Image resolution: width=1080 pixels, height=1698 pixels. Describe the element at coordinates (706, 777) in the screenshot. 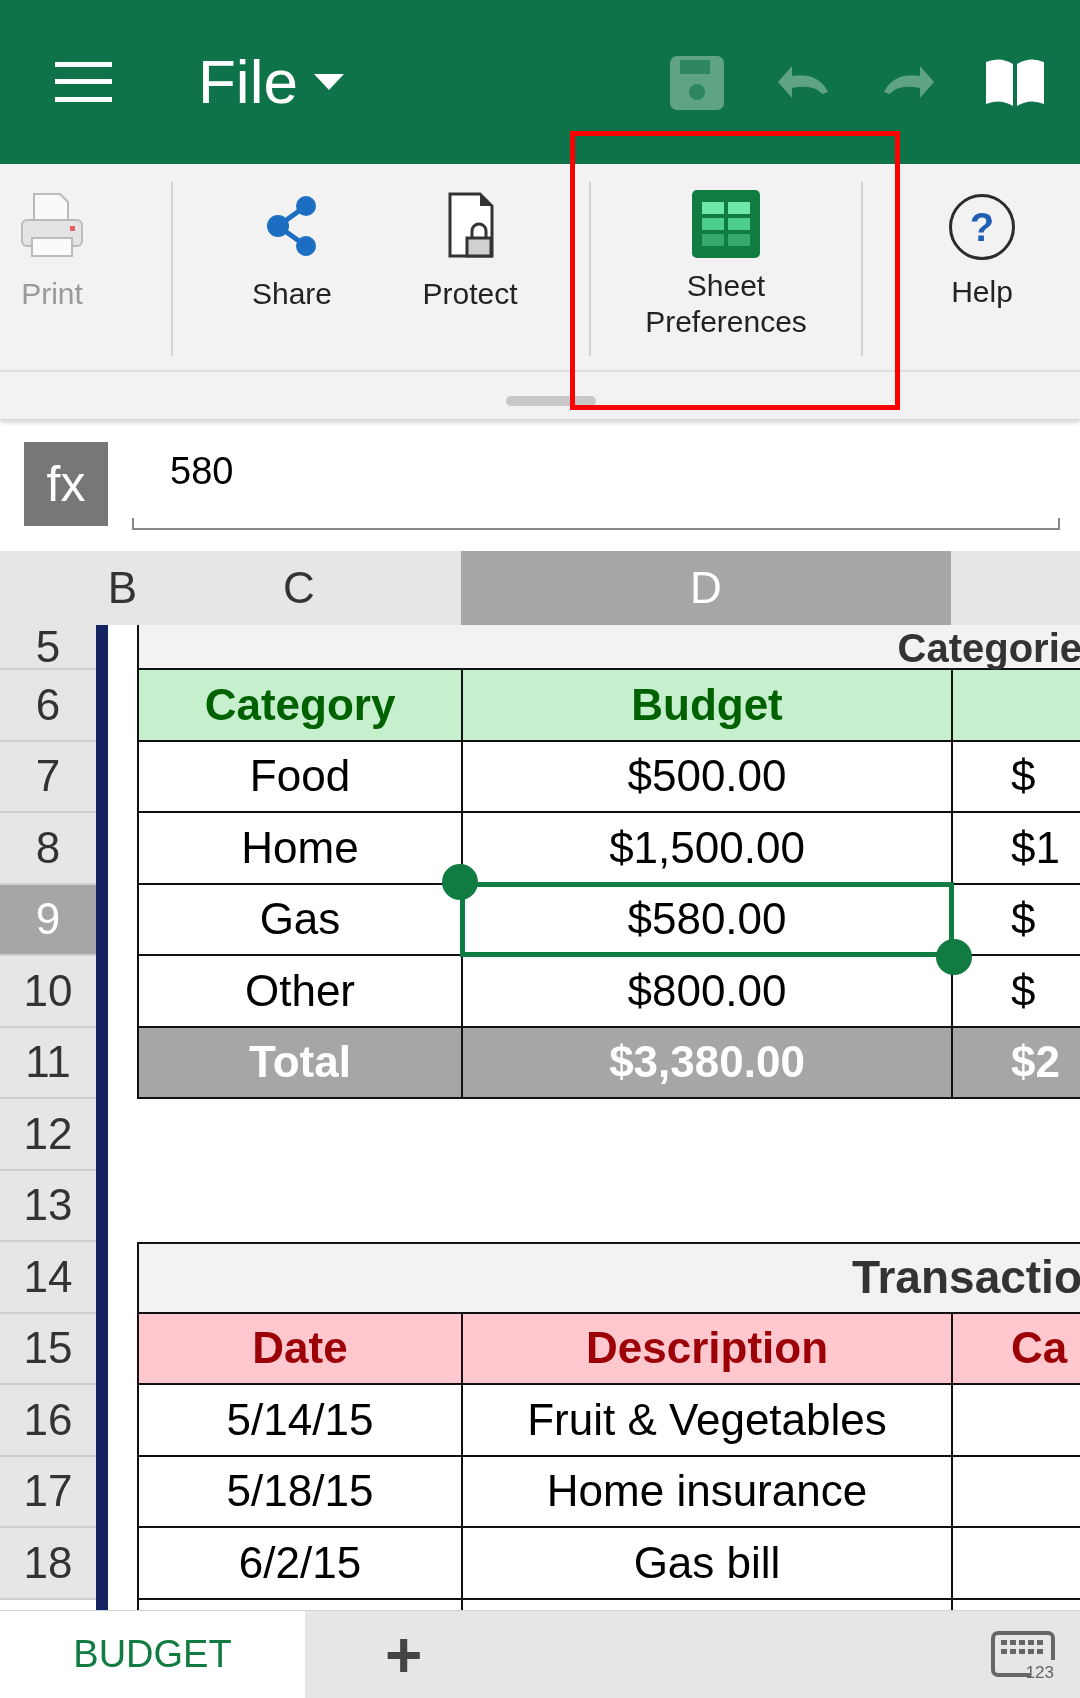

I see `table-cell: $500.00` at that location.